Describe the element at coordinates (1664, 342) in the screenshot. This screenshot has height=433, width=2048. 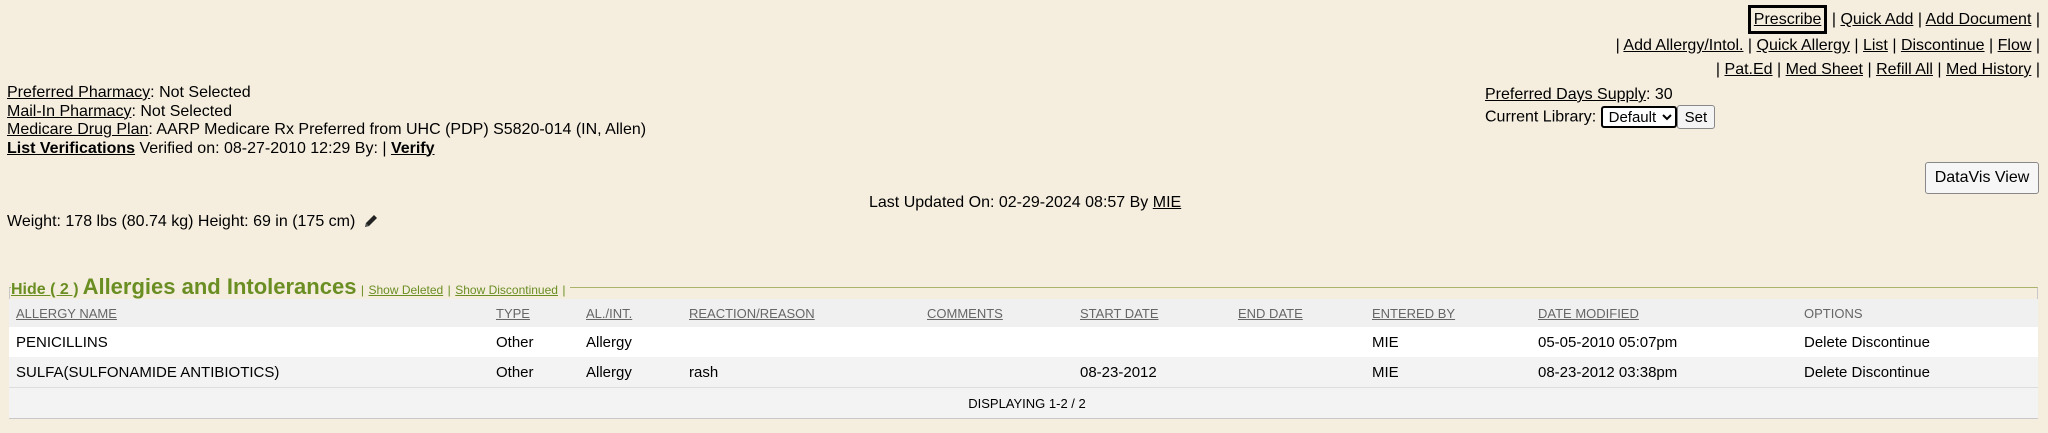
I see `cell-date-modified: 05-05-2010 05:07pm` at that location.